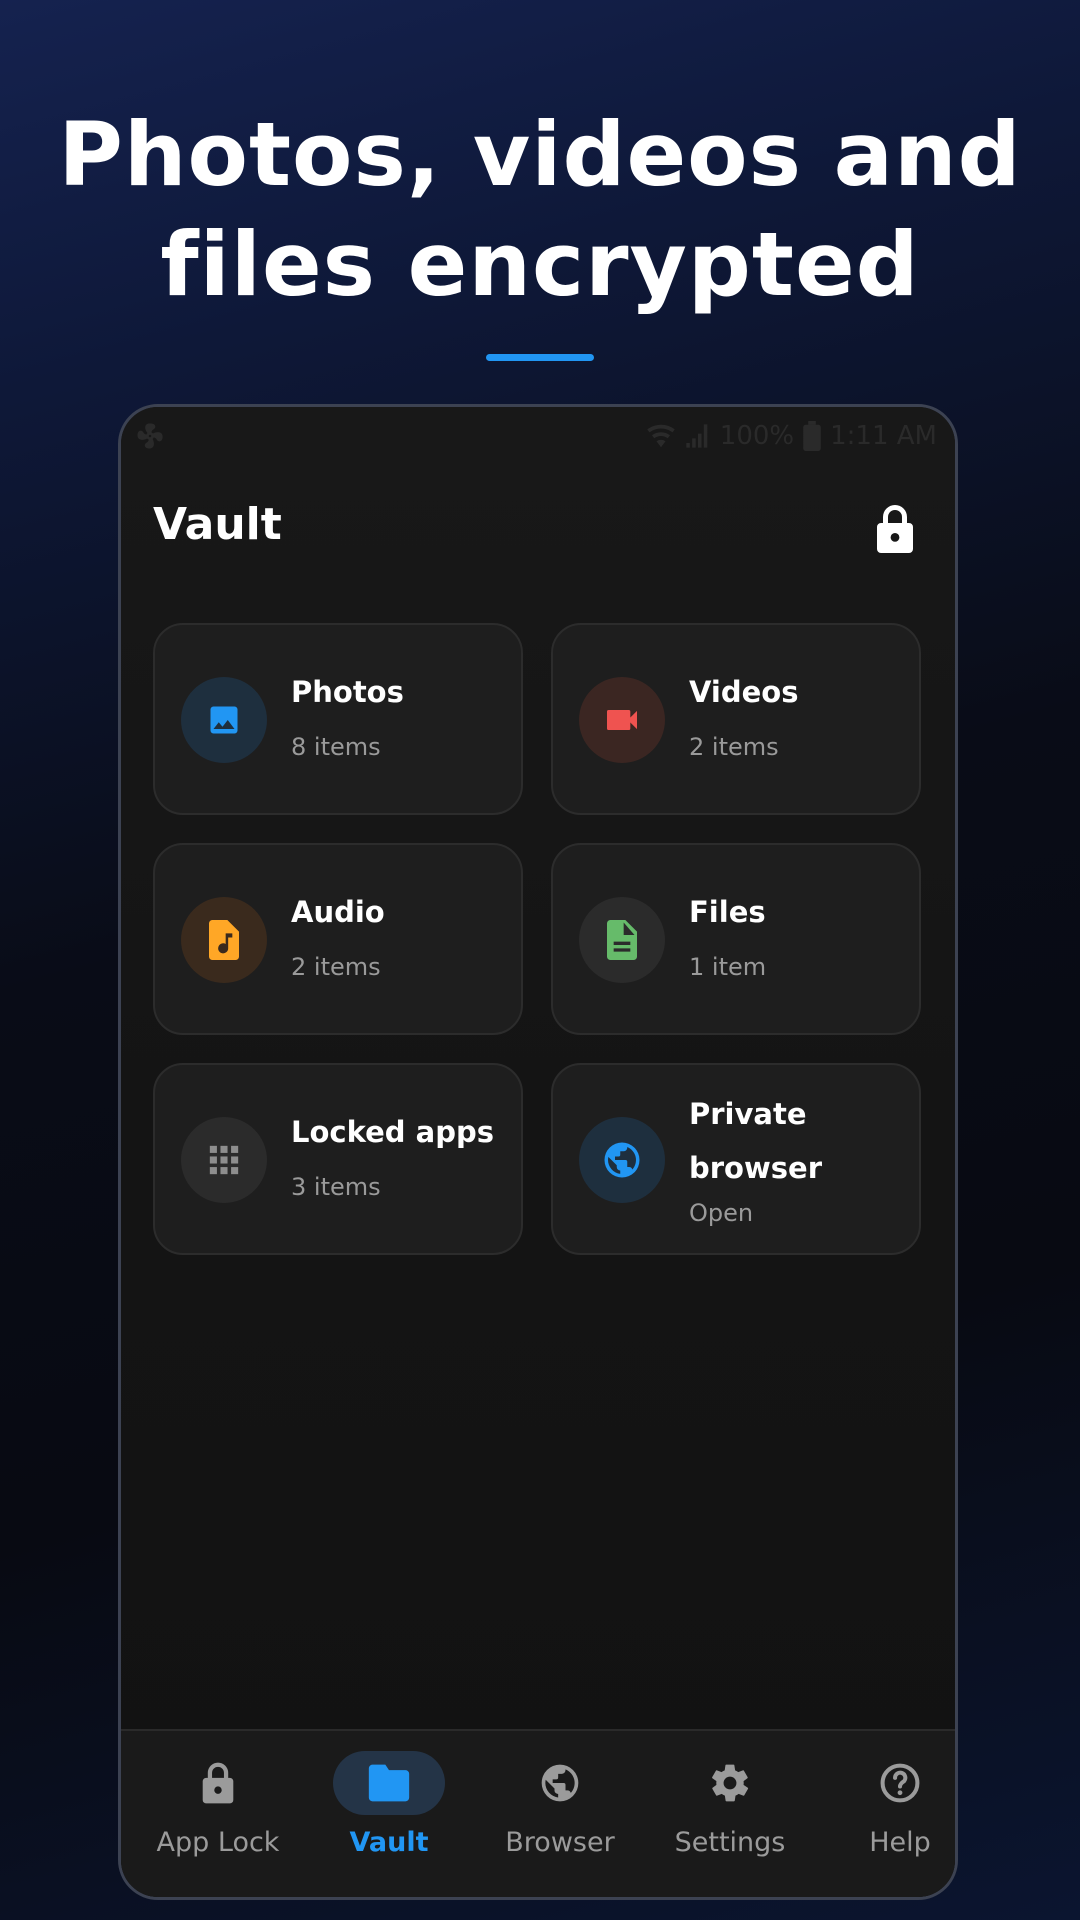 This screenshot has height=1920, width=1080. What do you see at coordinates (757, 436) in the screenshot?
I see `battery-percent: 100%` at bounding box center [757, 436].